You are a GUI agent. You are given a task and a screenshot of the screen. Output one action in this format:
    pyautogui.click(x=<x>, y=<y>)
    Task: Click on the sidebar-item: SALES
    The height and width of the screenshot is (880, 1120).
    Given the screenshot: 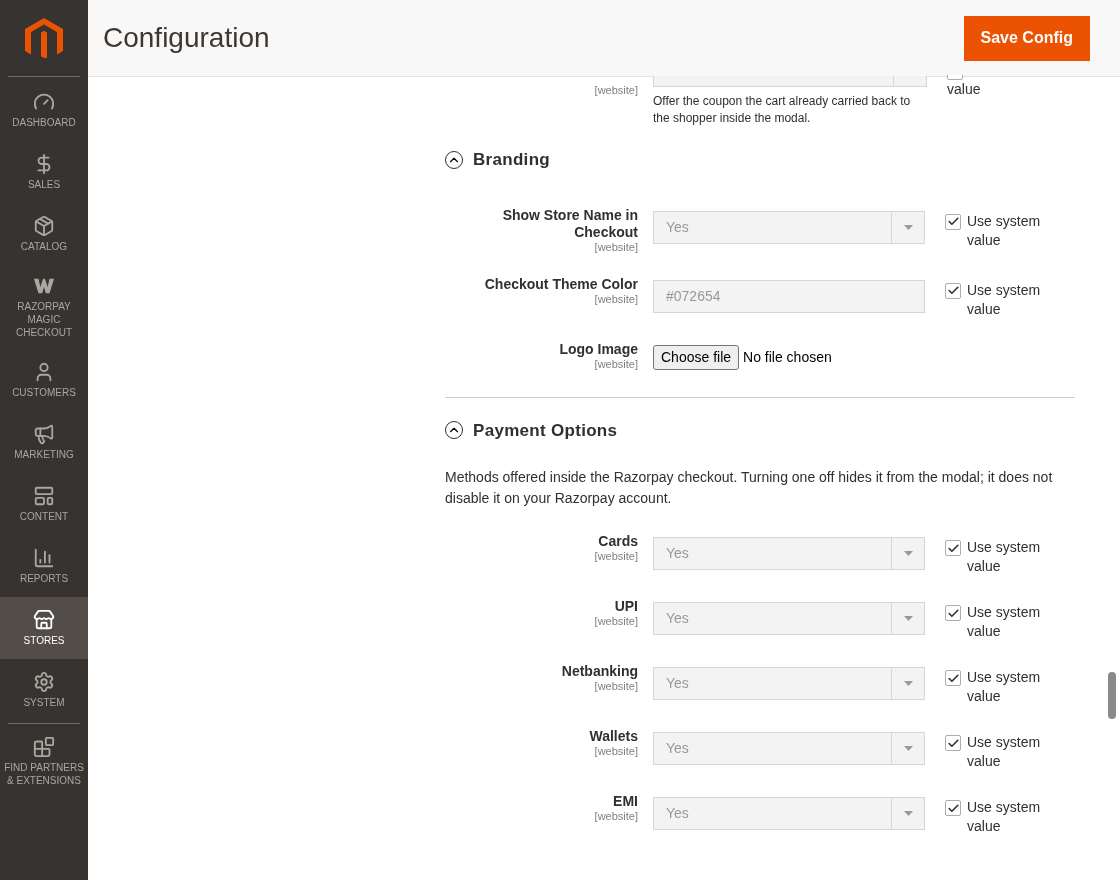 What is the action you would take?
    pyautogui.click(x=44, y=172)
    